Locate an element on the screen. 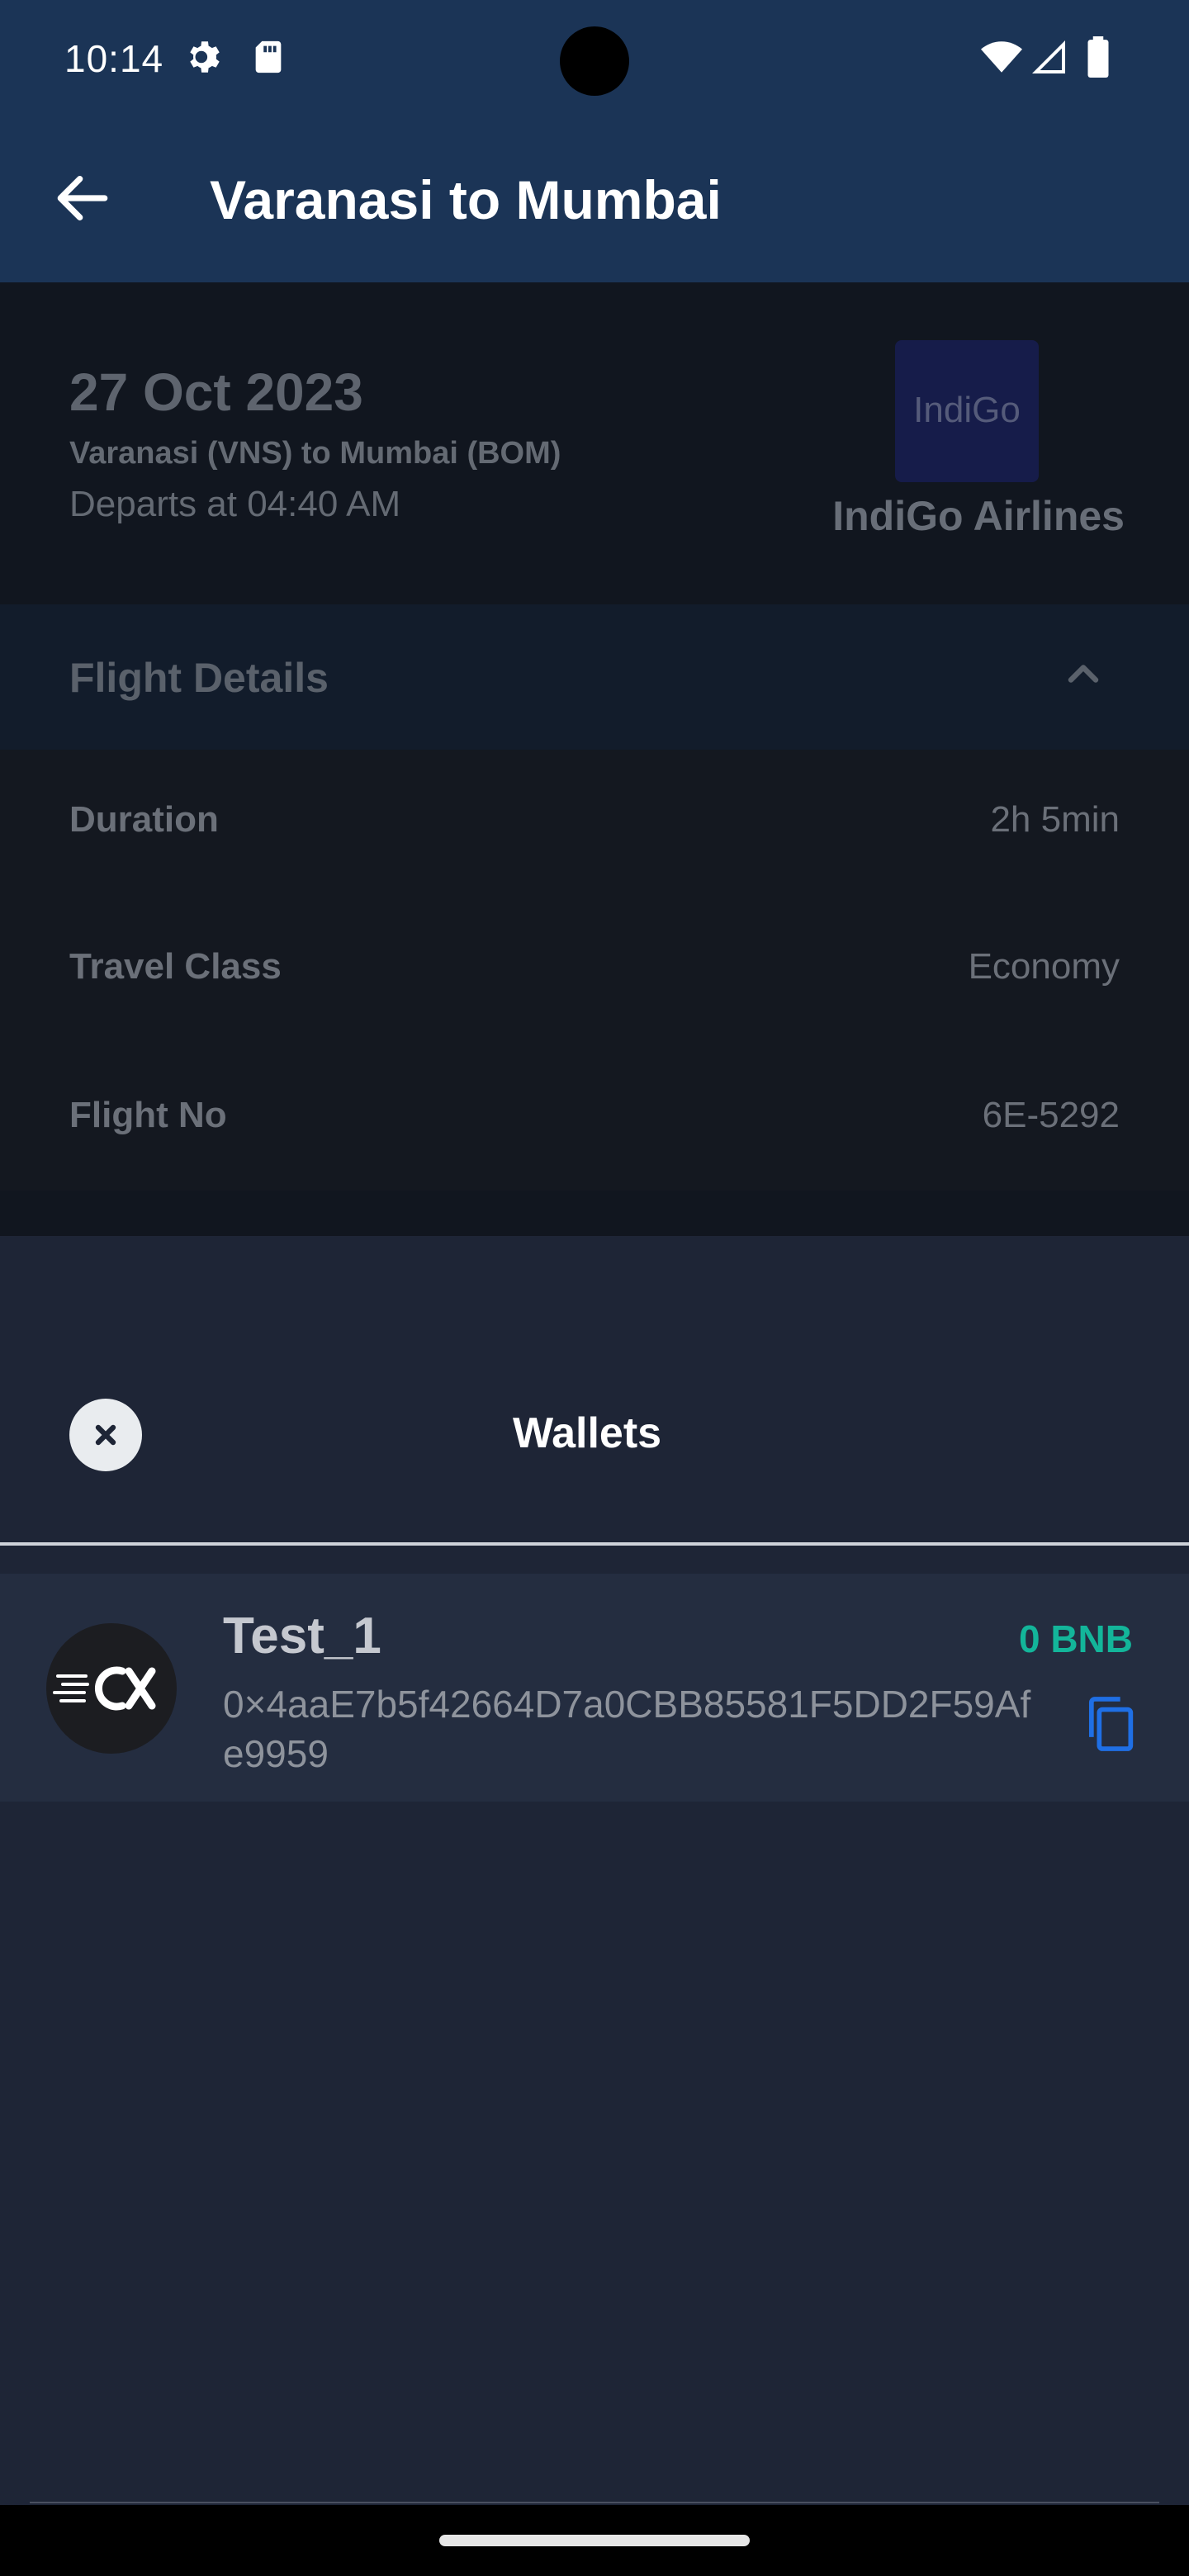  airline-logo-text: IndiGo is located at coordinates (967, 410).